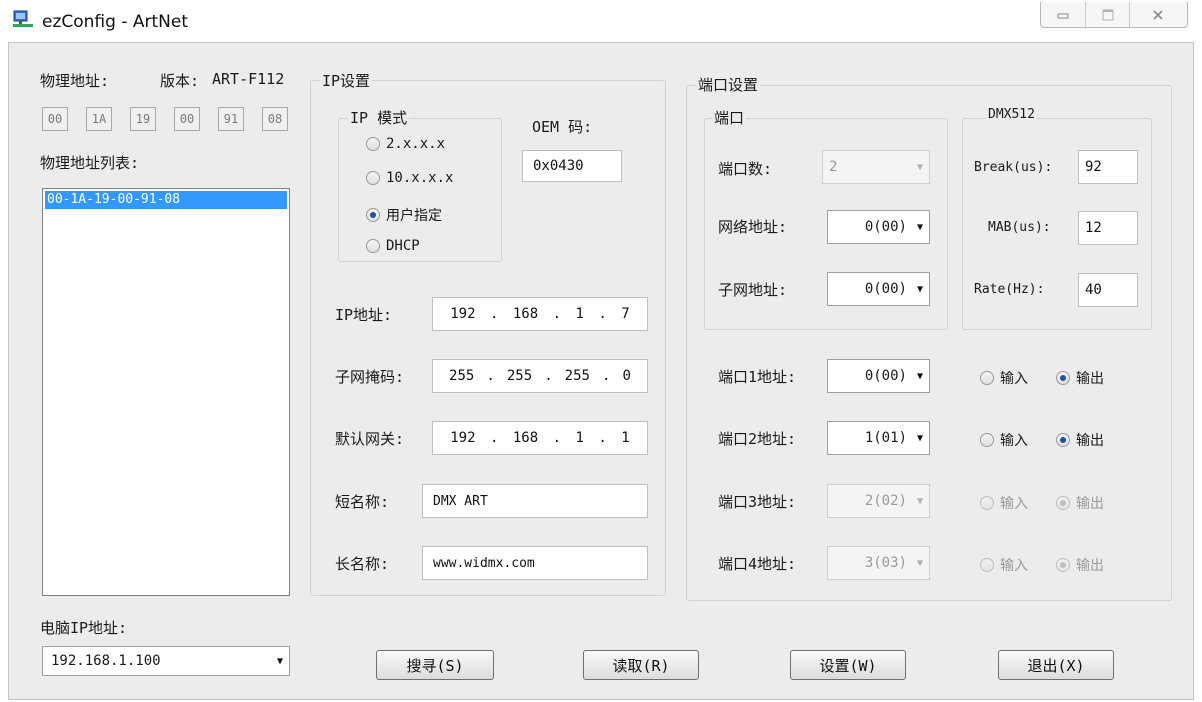 The height and width of the screenshot is (702, 1202). What do you see at coordinates (166, 661) in the screenshot?
I see `pc-ip-select: 192.168.1.100 ▼` at bounding box center [166, 661].